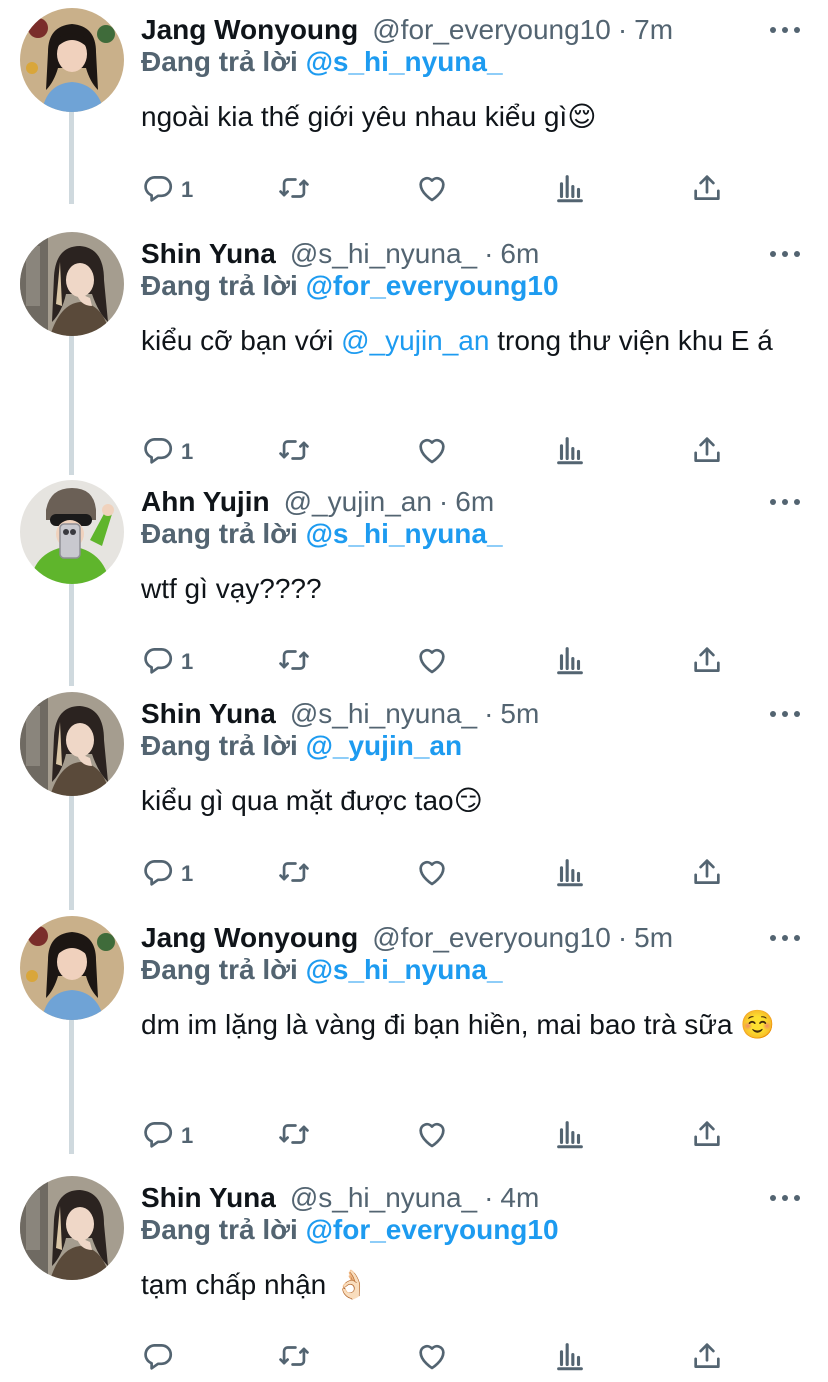 Image resolution: width=828 pixels, height=1382 pixels. What do you see at coordinates (384, 745) in the screenshot?
I see `replying-mention: @_yujin_an` at bounding box center [384, 745].